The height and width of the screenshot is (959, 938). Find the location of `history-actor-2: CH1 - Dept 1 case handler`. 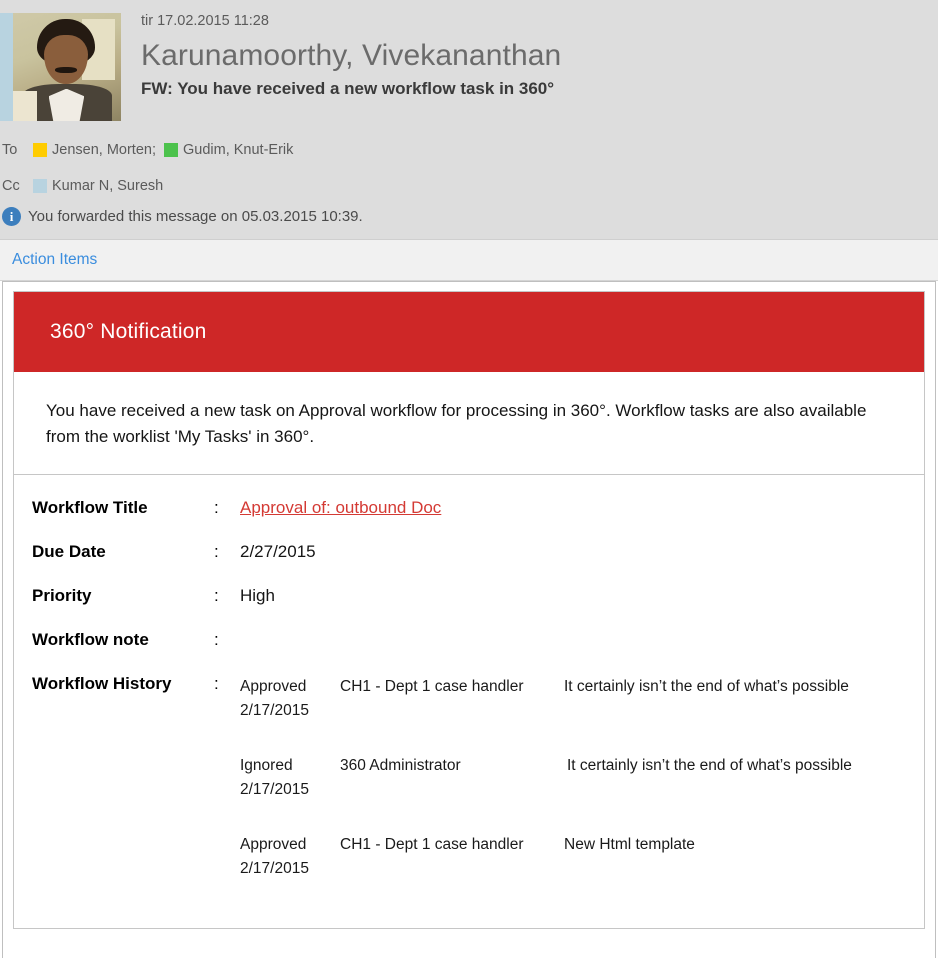

history-actor-2: CH1 - Dept 1 case handler is located at coordinates (432, 844).